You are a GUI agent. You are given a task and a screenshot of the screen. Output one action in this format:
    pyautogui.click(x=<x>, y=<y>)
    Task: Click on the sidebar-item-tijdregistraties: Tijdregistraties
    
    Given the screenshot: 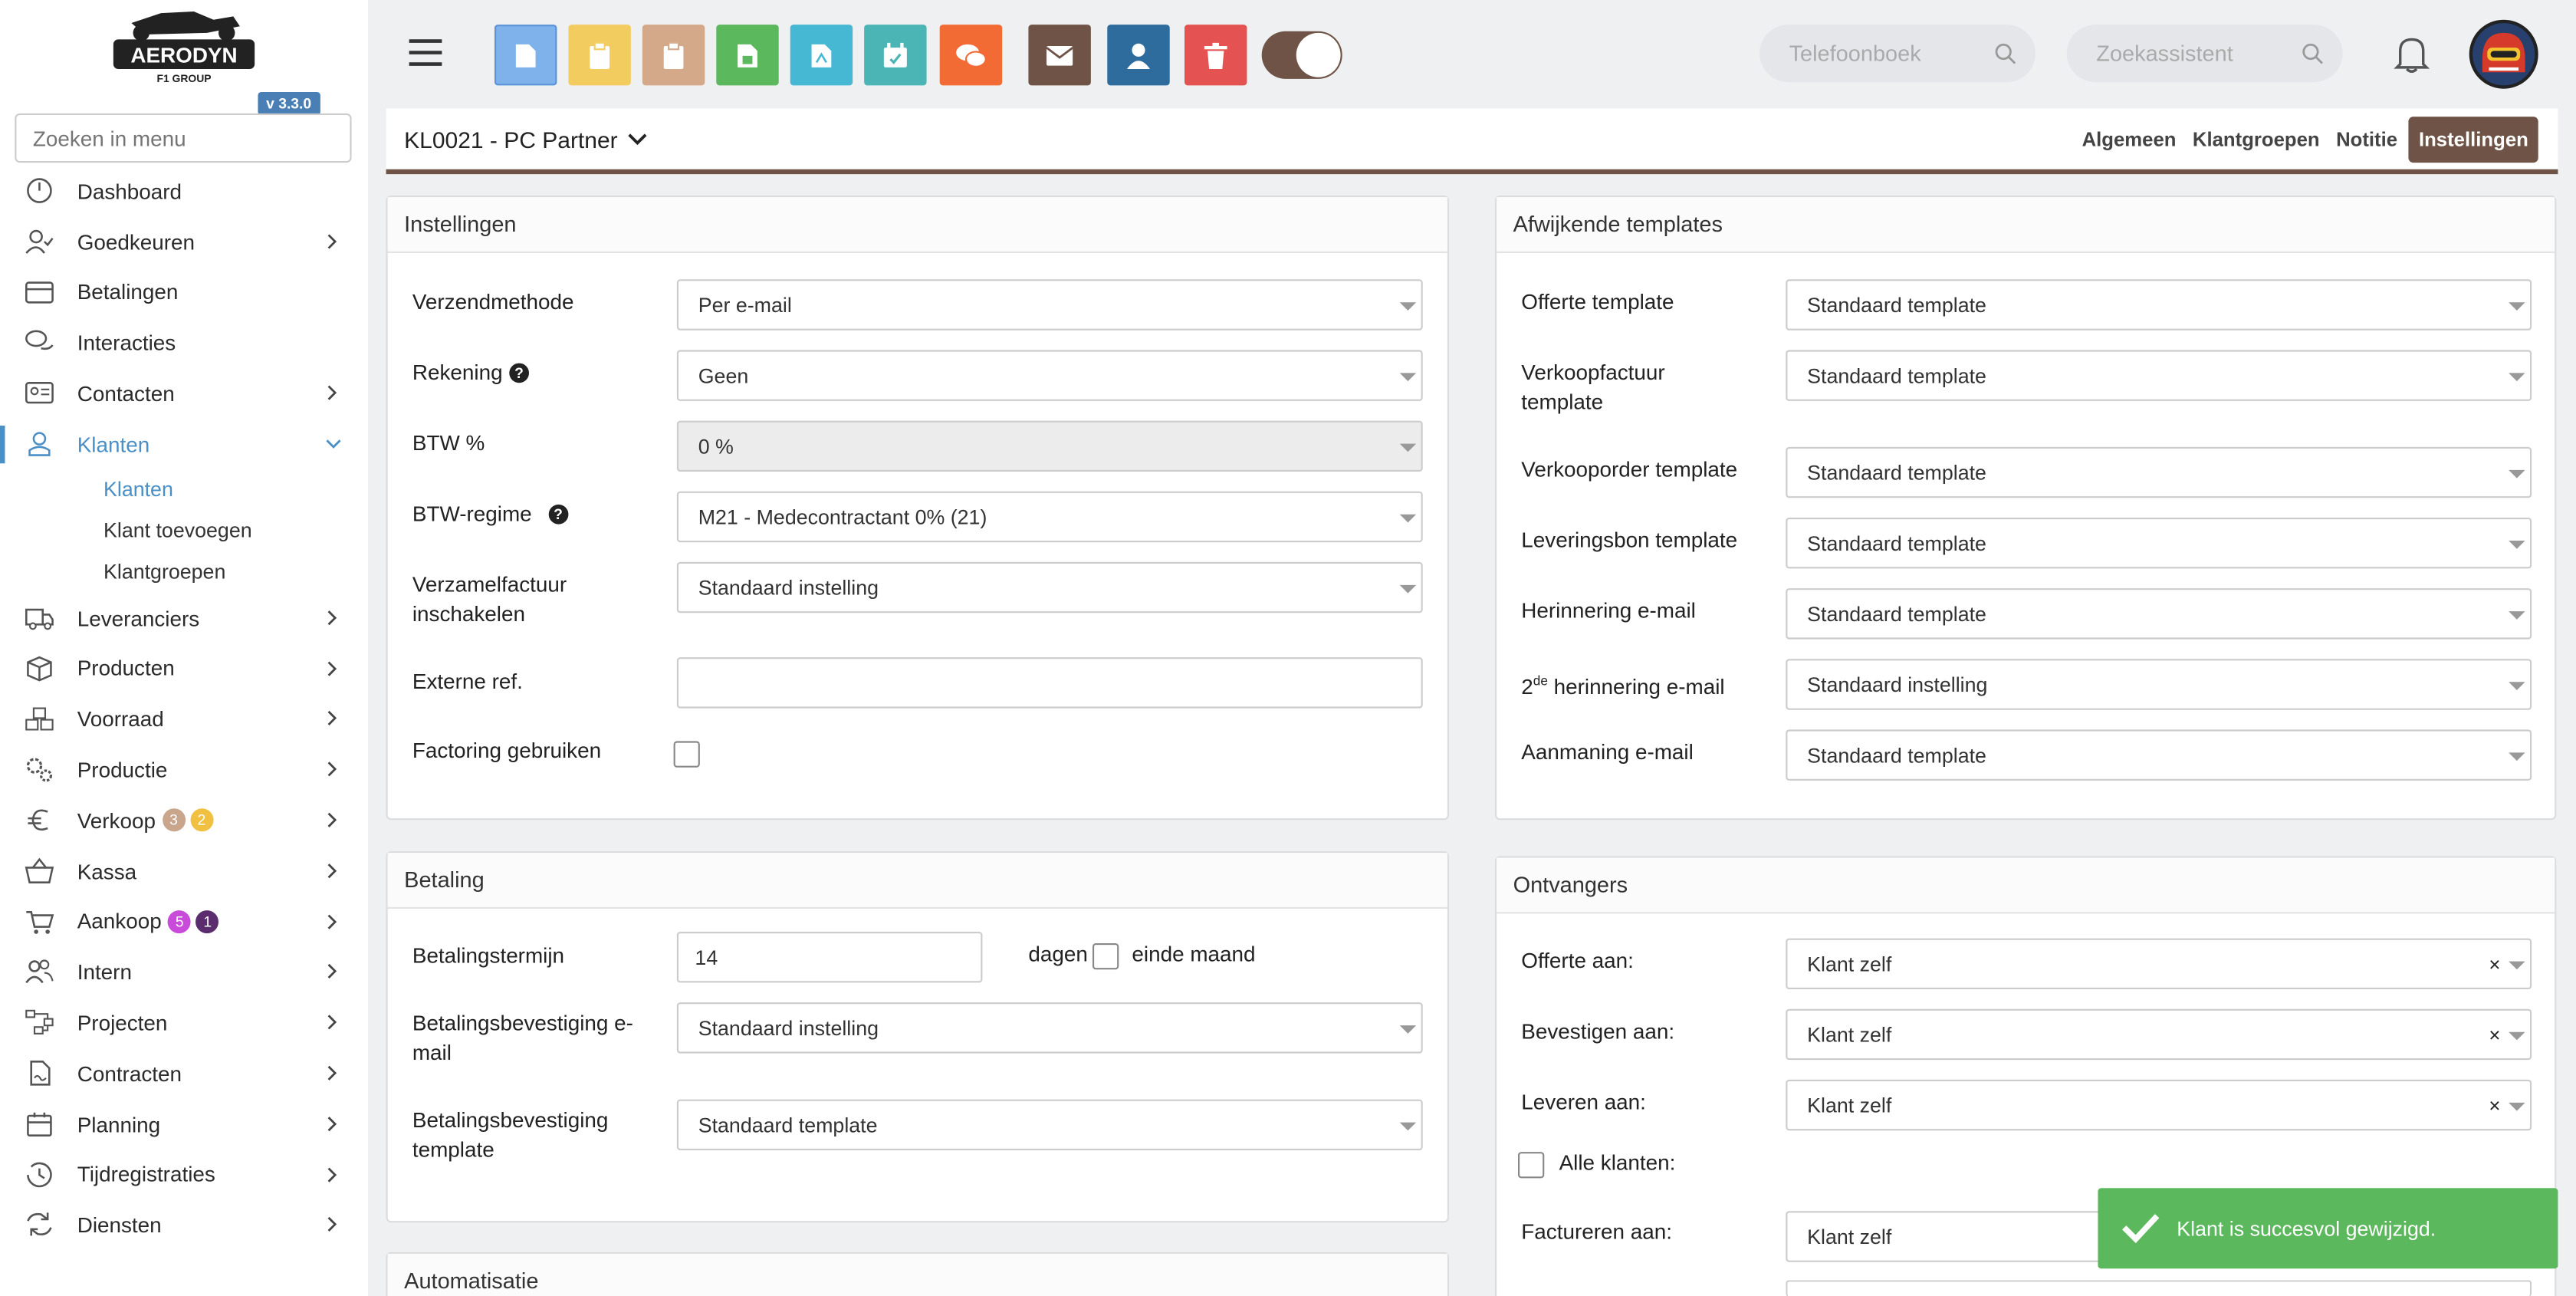 What is the action you would take?
    pyautogui.click(x=184, y=1175)
    